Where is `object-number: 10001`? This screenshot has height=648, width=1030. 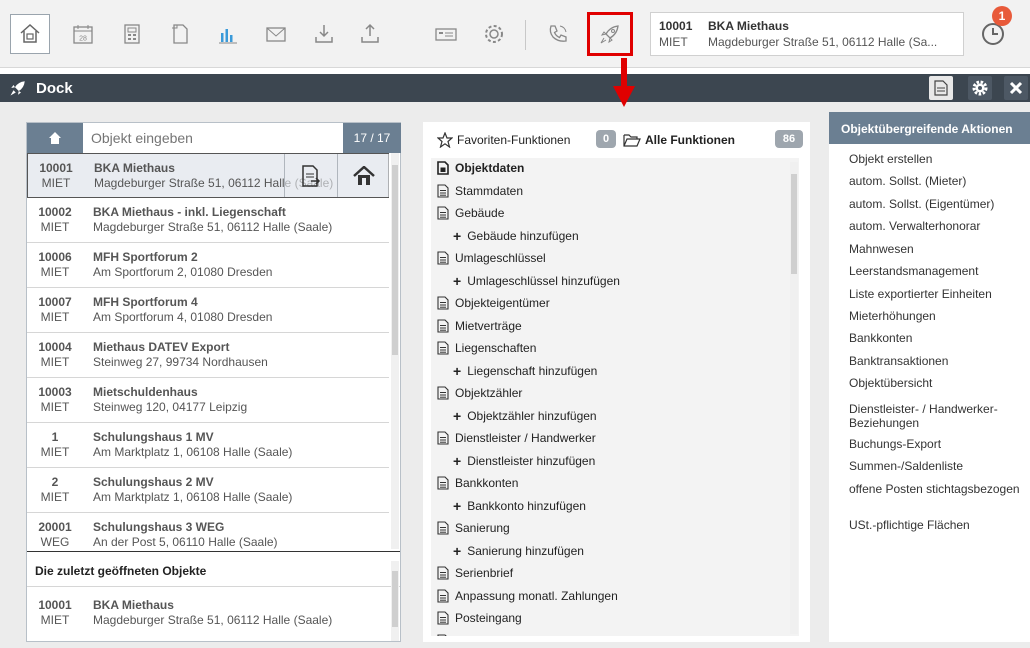 object-number: 10001 is located at coordinates (55, 605).